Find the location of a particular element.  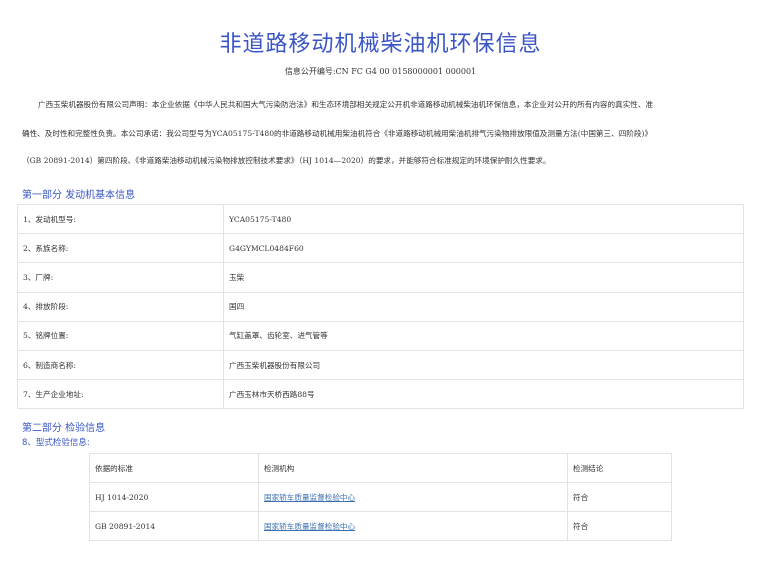

table-header-row: 依据的标准 检测机构 检测结论 is located at coordinates (380, 468).